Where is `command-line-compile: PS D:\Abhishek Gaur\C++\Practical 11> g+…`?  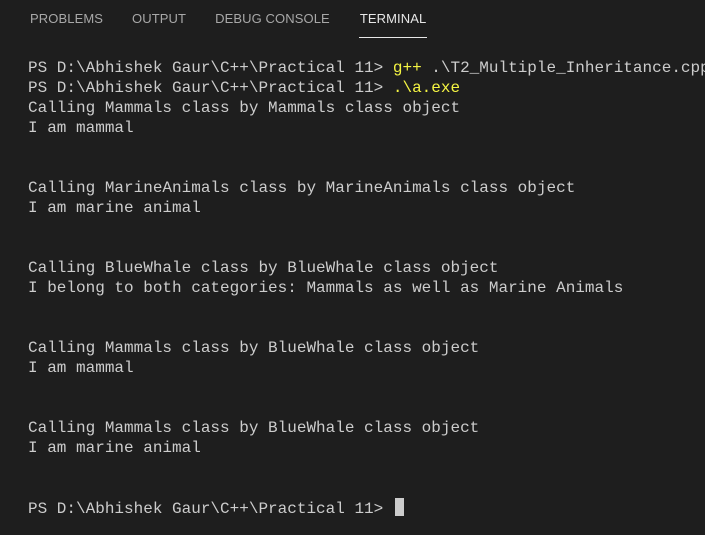 command-line-compile: PS D:\Abhishek Gaur\C++\Practical 11> g+… is located at coordinates (366, 68).